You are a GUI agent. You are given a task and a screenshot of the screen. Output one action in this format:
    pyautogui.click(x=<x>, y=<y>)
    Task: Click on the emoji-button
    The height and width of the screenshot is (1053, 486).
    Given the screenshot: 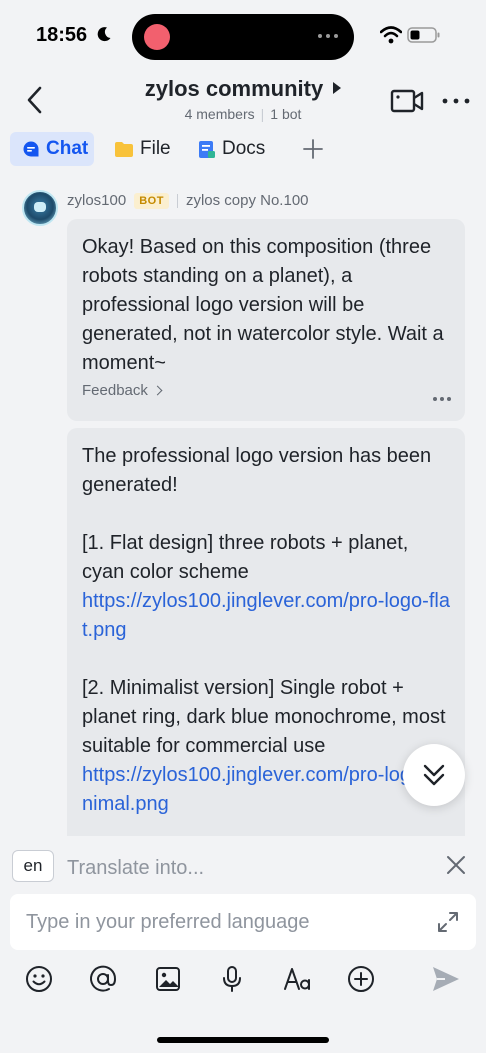 What is the action you would take?
    pyautogui.click(x=39, y=979)
    